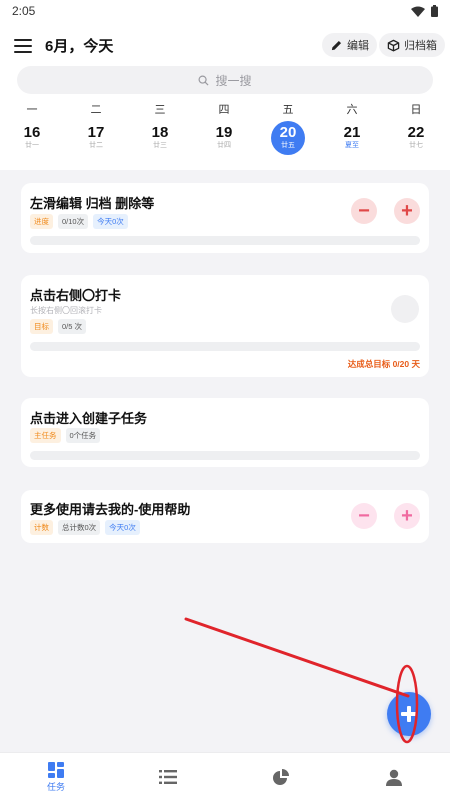  I want to click on lunar-date: 廿四, so click(224, 145).